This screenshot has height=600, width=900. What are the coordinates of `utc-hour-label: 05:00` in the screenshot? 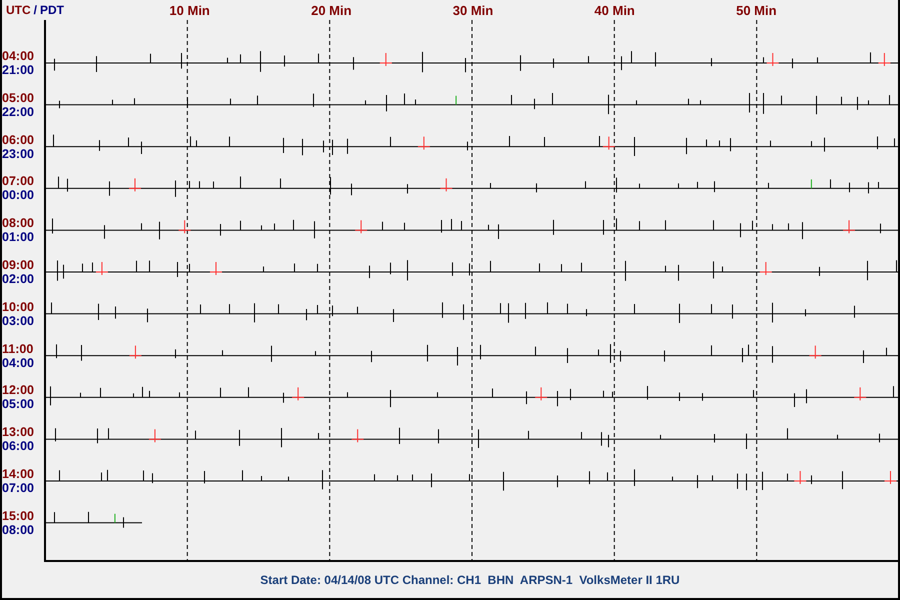 It's located at (18, 97).